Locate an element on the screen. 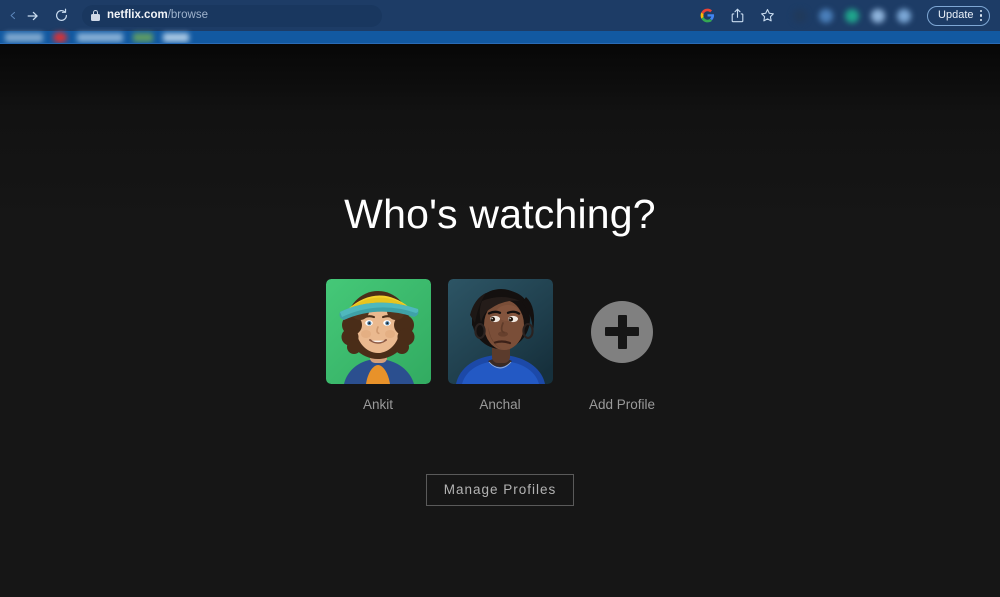 This screenshot has height=597, width=1000. profile-avatar-ankit is located at coordinates (378, 331).